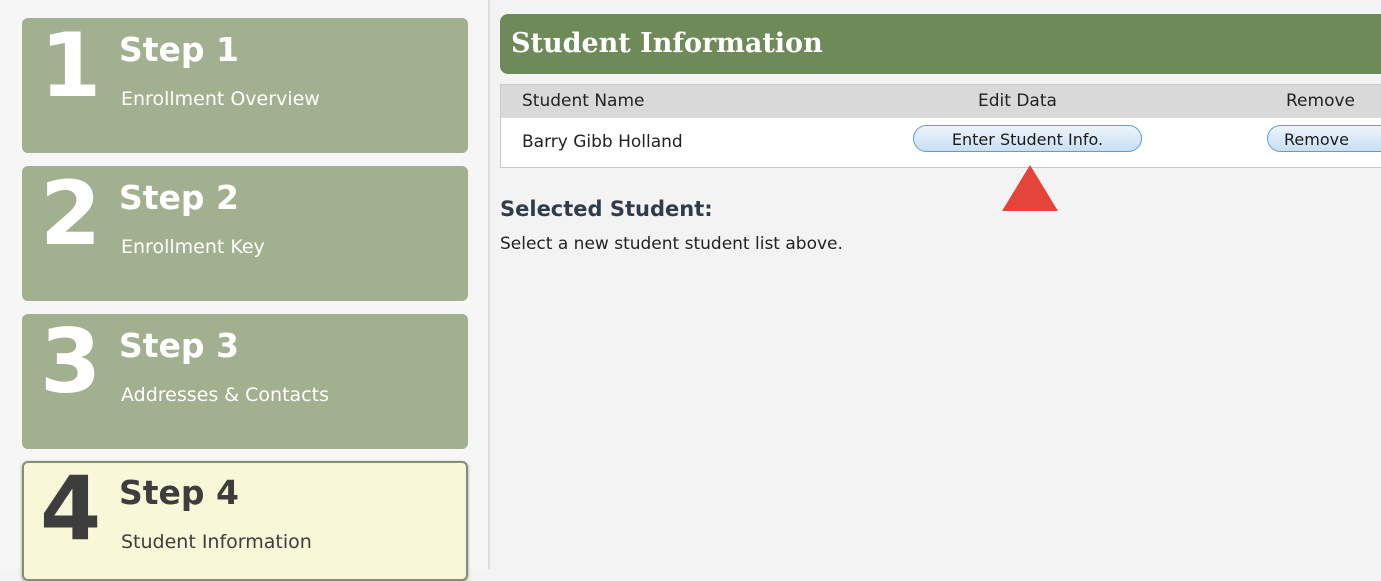 This screenshot has width=1381, height=581. Describe the element at coordinates (1017, 101) in the screenshot. I see `column-header-edit-data: Edit Data` at that location.